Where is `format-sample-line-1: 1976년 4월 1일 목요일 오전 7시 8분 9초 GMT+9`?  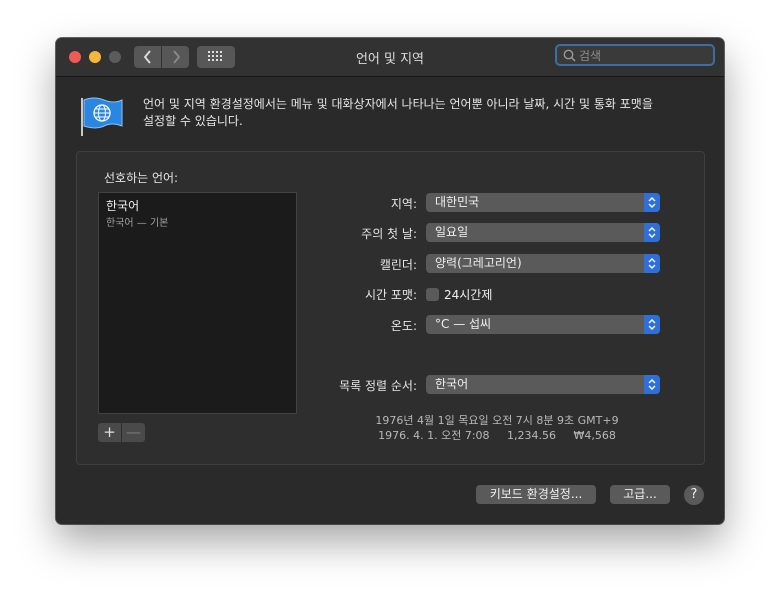 format-sample-line-1: 1976년 4월 1일 목요일 오전 7시 8분 9초 GMT+9 is located at coordinates (497, 420).